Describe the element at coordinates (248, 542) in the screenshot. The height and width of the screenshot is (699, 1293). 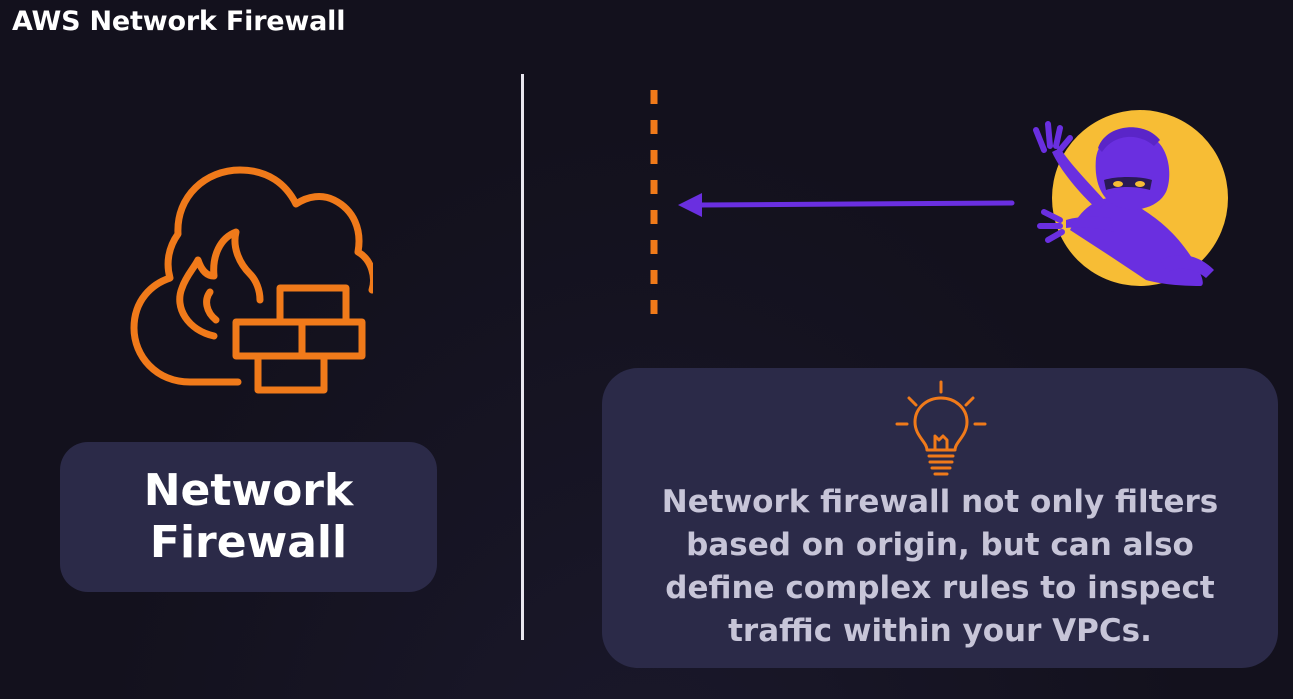
I see `label-line-2: Firewall` at that location.